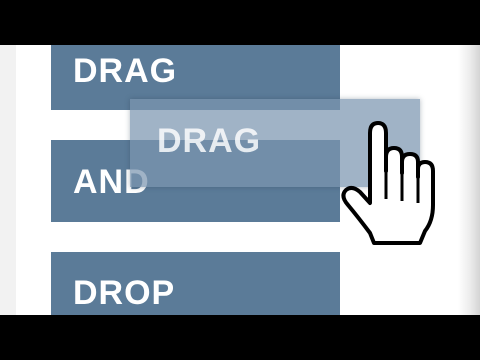 Image resolution: width=480 pixels, height=360 pixels. What do you see at coordinates (209, 141) in the screenshot?
I see `ghost-label: DRAG` at bounding box center [209, 141].